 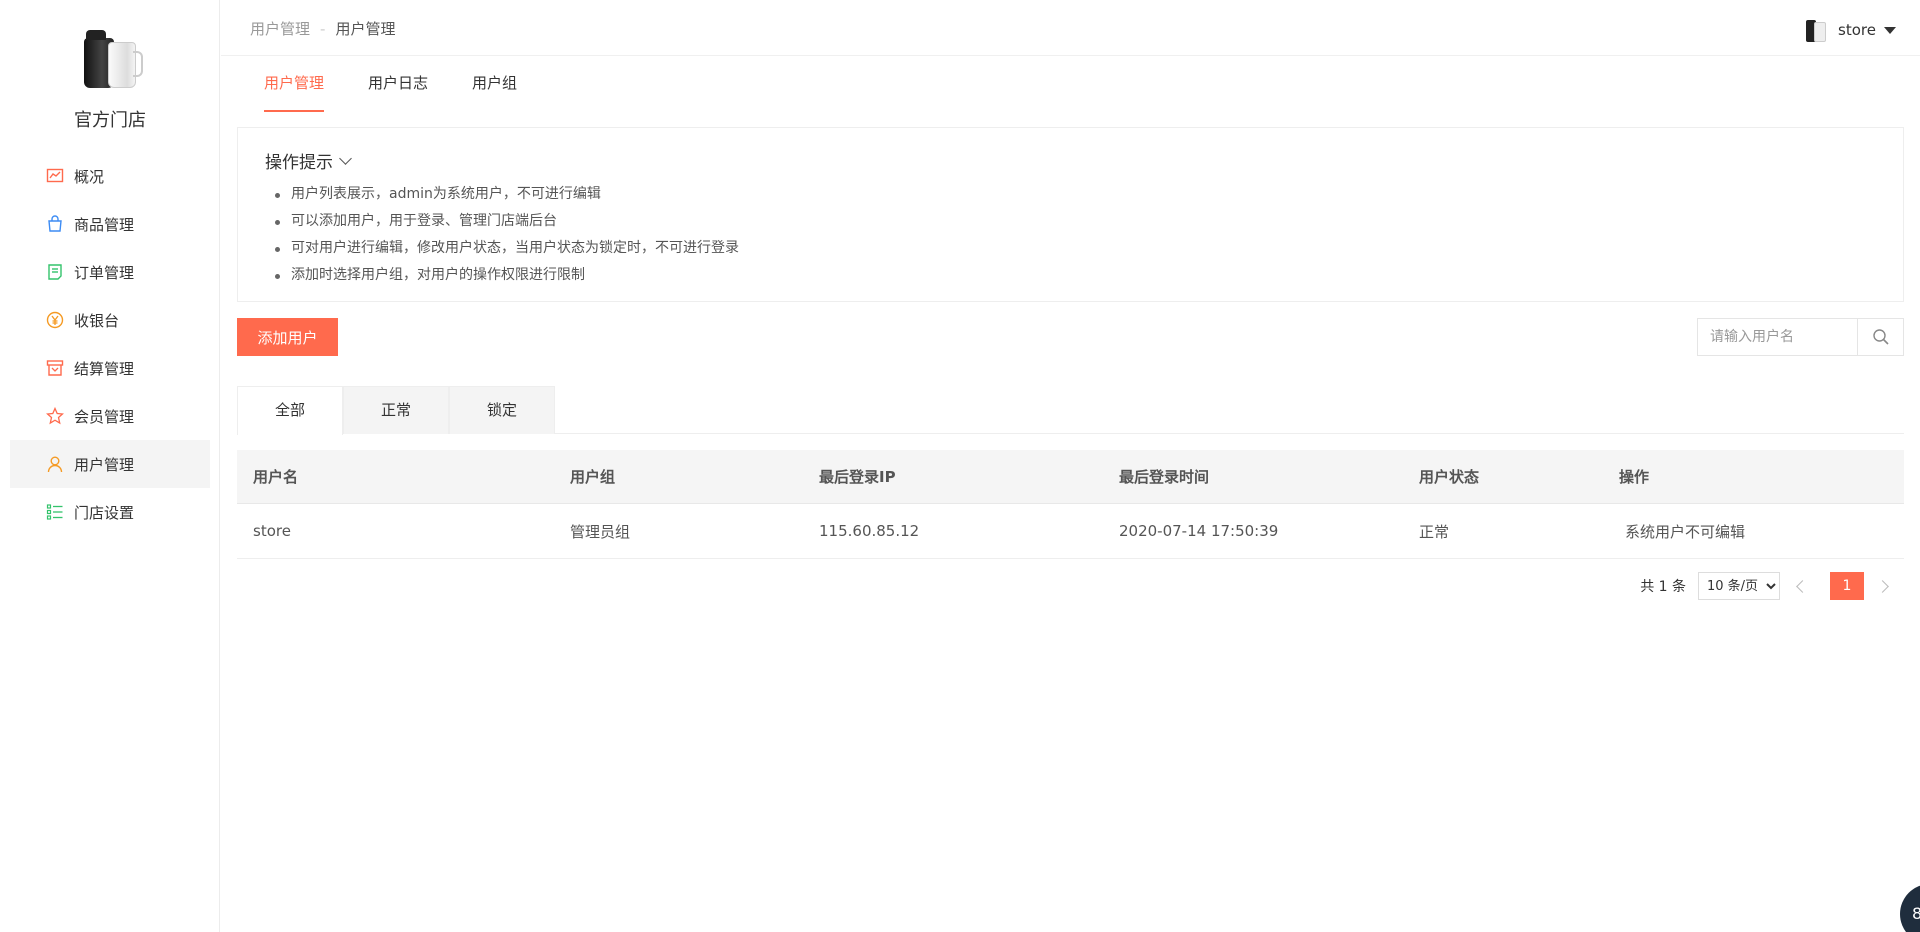 What do you see at coordinates (398, 84) in the screenshot?
I see `tab-user-log: 用户日志` at bounding box center [398, 84].